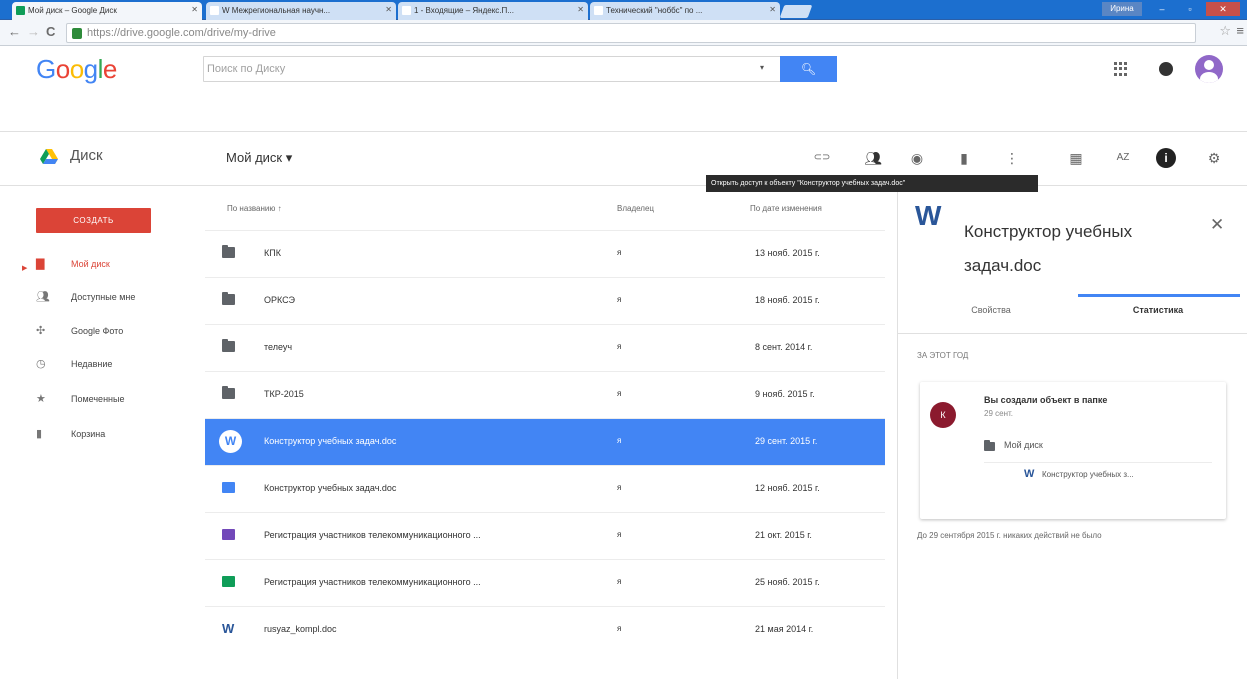 Image resolution: width=1247 pixels, height=679 pixels. Describe the element at coordinates (545, 300) in the screenshot. I see `table-row: ОРКСЭ я 18 нояб. 2015 г.` at that location.